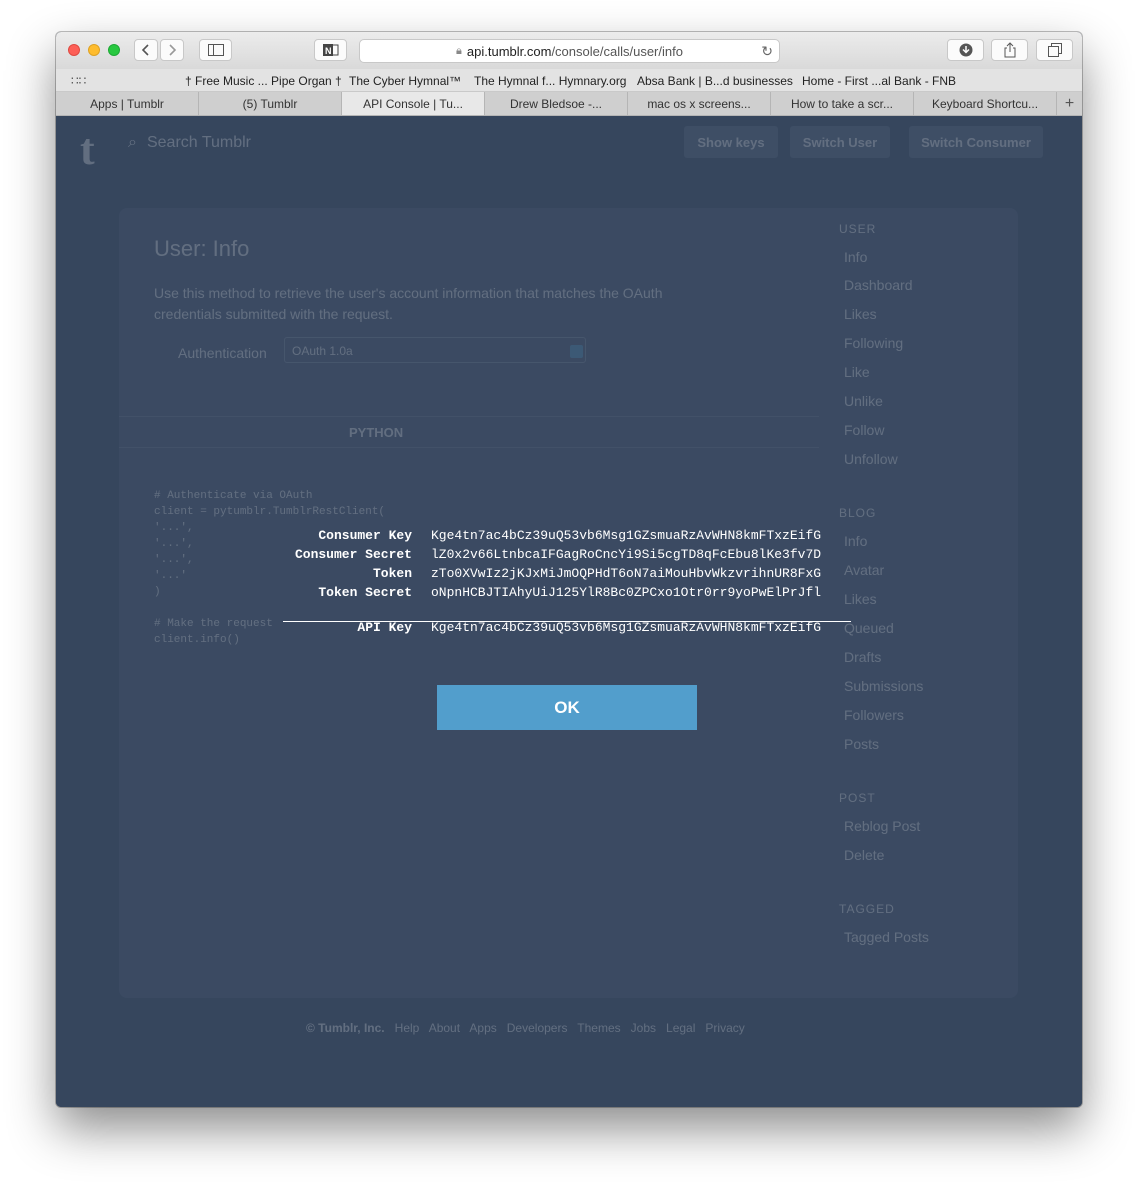  What do you see at coordinates (74, 50) in the screenshot?
I see `close-window-button` at bounding box center [74, 50].